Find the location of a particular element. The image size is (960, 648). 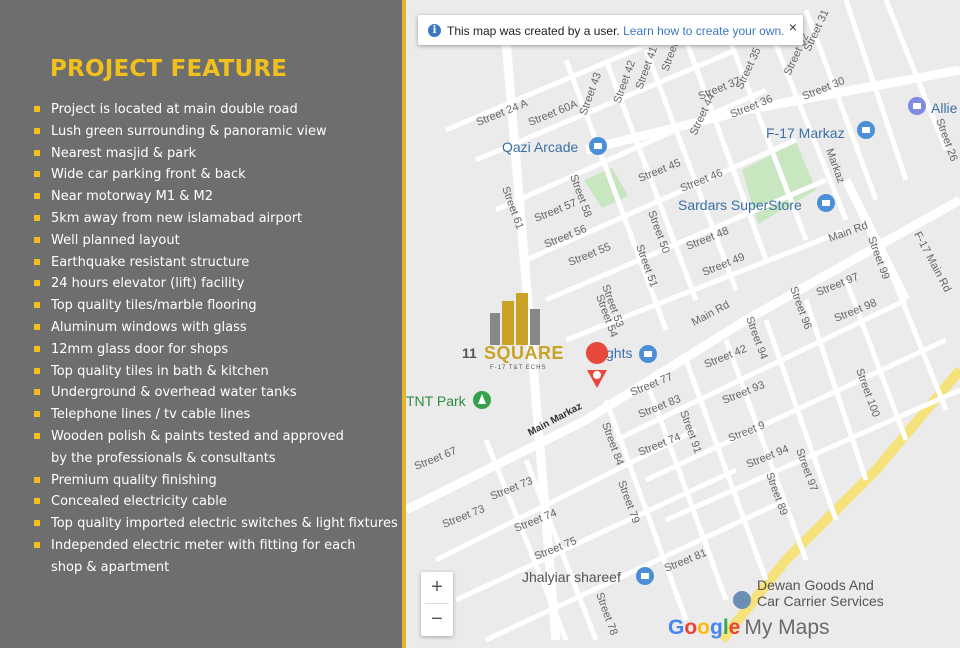

feature-item: Premium quality finishing is located at coordinates (216, 481).